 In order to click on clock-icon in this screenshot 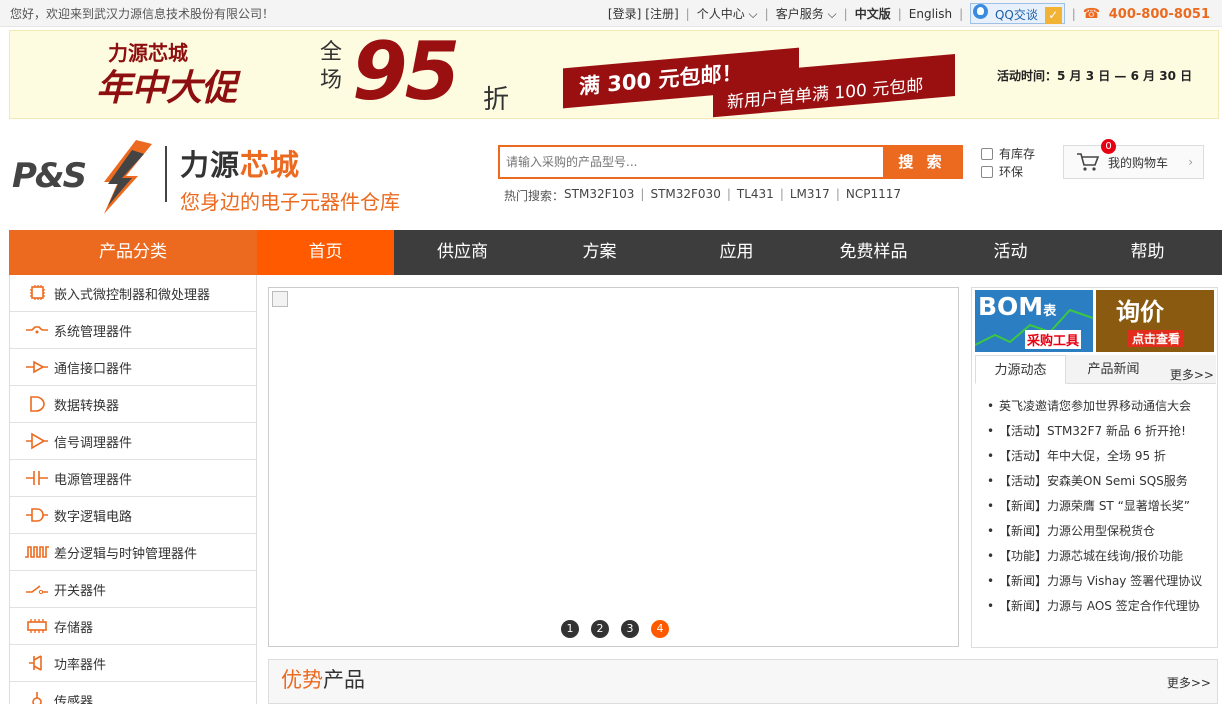, I will do `click(37, 552)`.